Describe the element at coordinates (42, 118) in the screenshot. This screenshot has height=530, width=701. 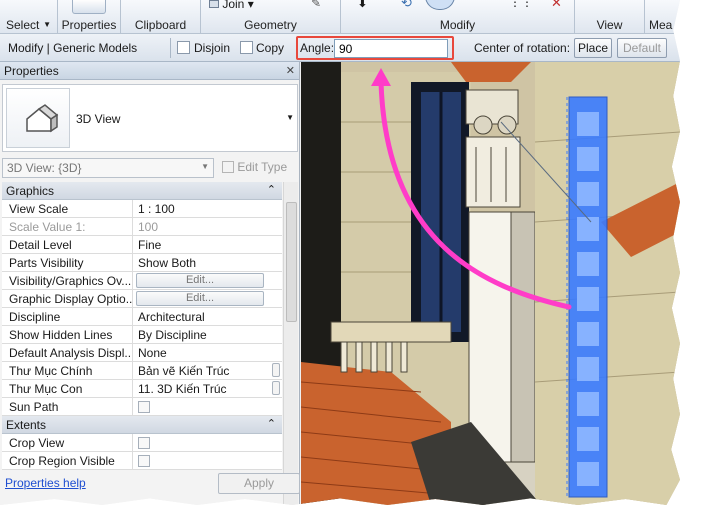
I see `house-icon` at that location.